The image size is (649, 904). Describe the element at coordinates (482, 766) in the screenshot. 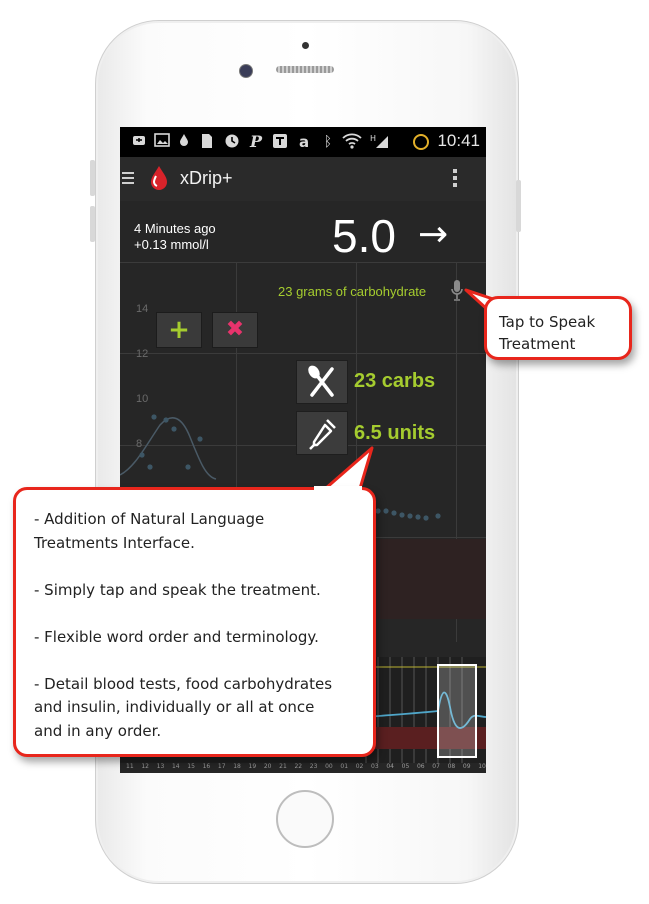

I see `time-tick: 10` at that location.